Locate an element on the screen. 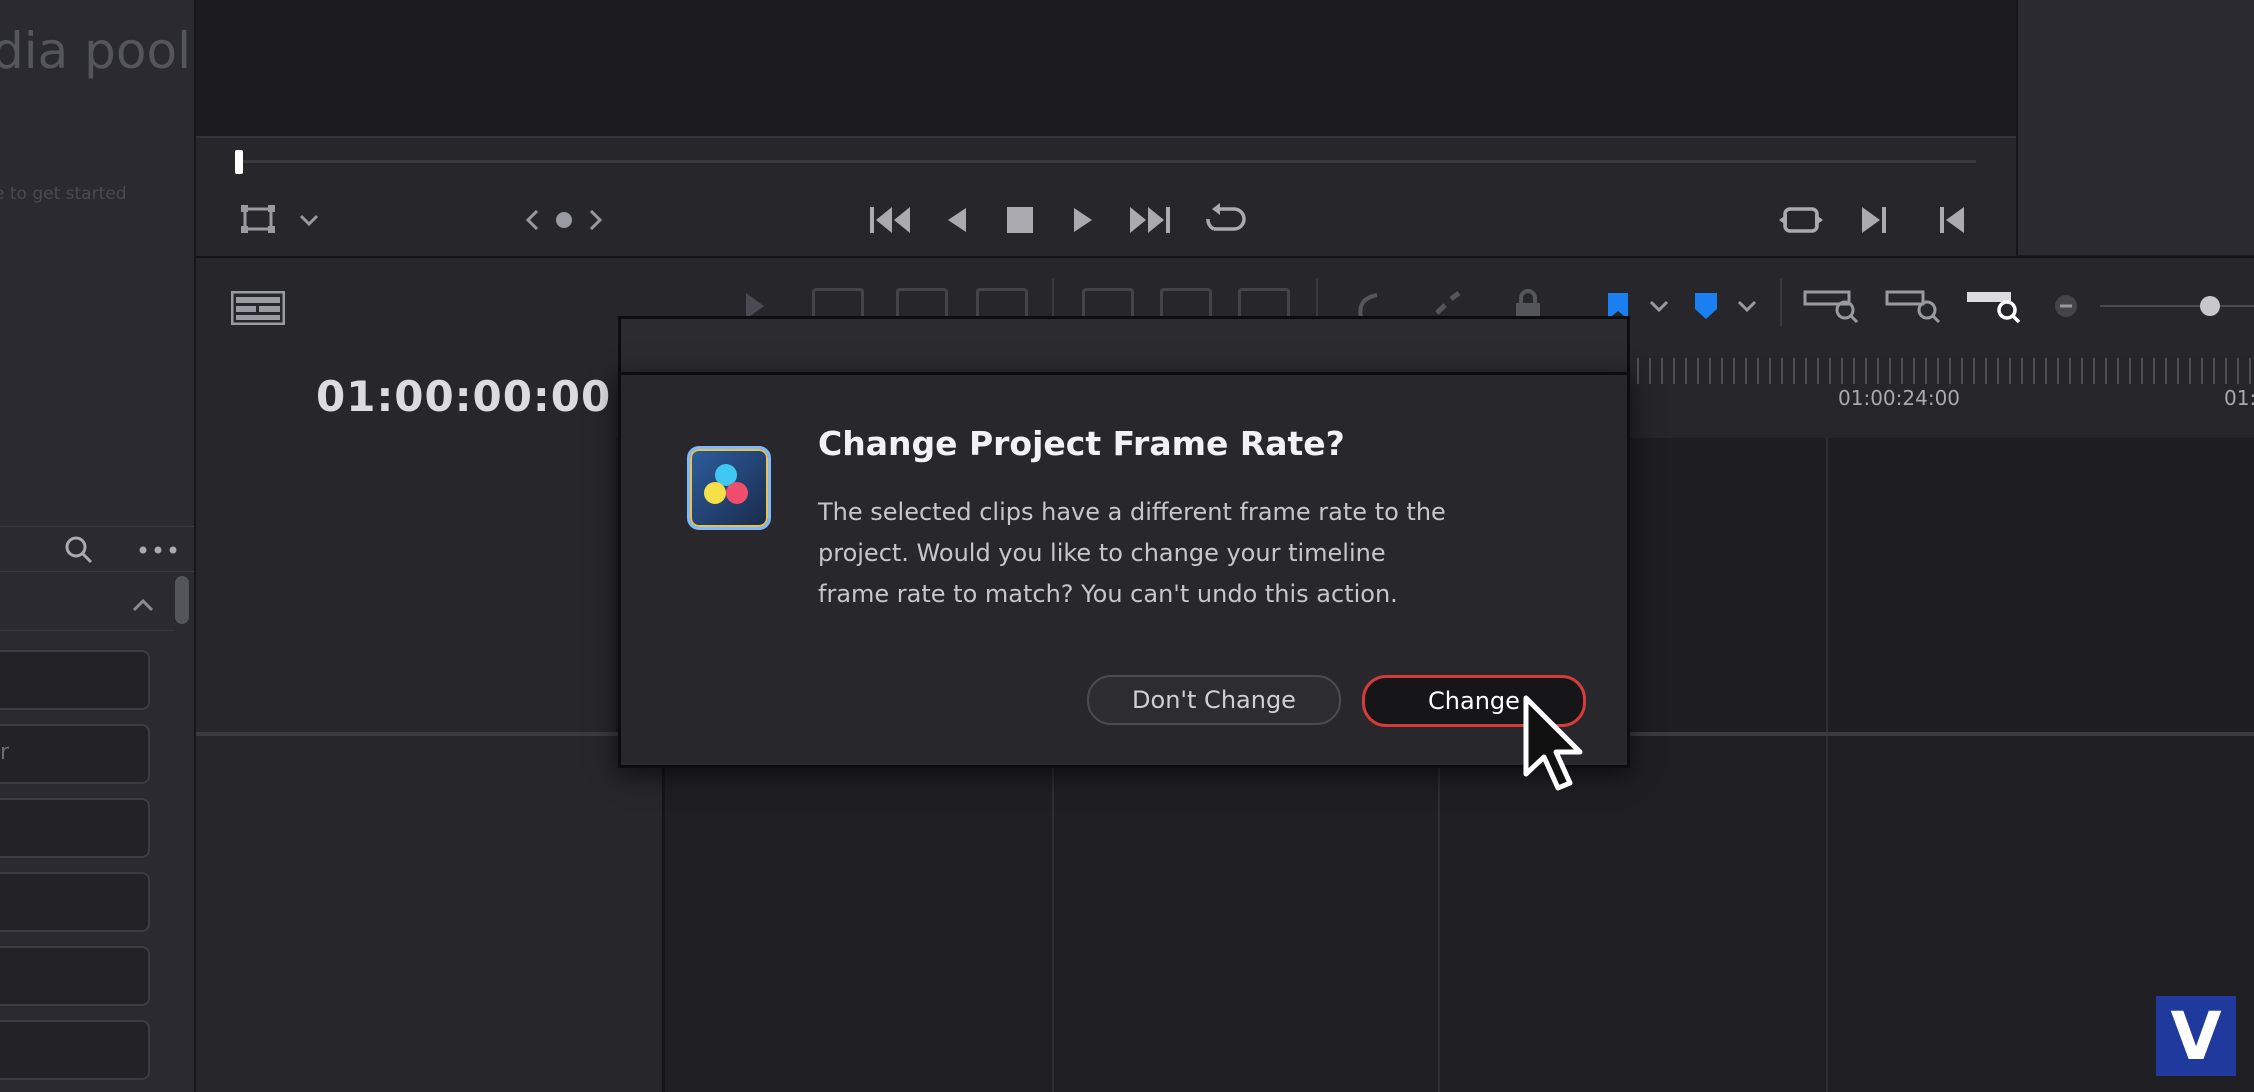 Image resolution: width=2254 pixels, height=1092 pixels. list-header is located at coordinates (87, 604).